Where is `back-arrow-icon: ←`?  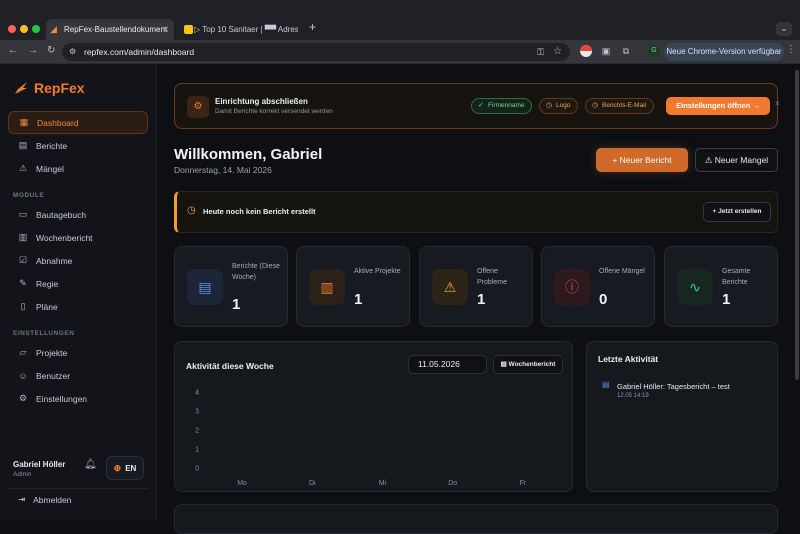
back-arrow-icon: ← is located at coordinates (13, 50).